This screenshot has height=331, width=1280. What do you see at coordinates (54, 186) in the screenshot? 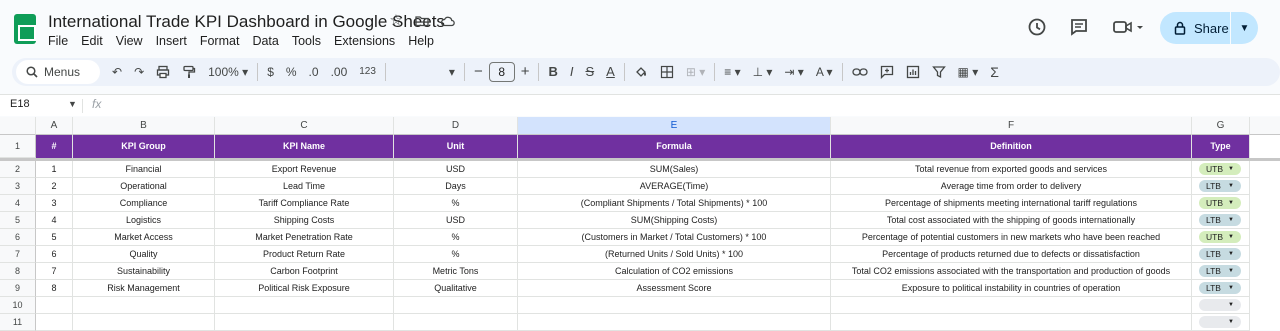
I see `table-cell-a3: 2` at bounding box center [54, 186].